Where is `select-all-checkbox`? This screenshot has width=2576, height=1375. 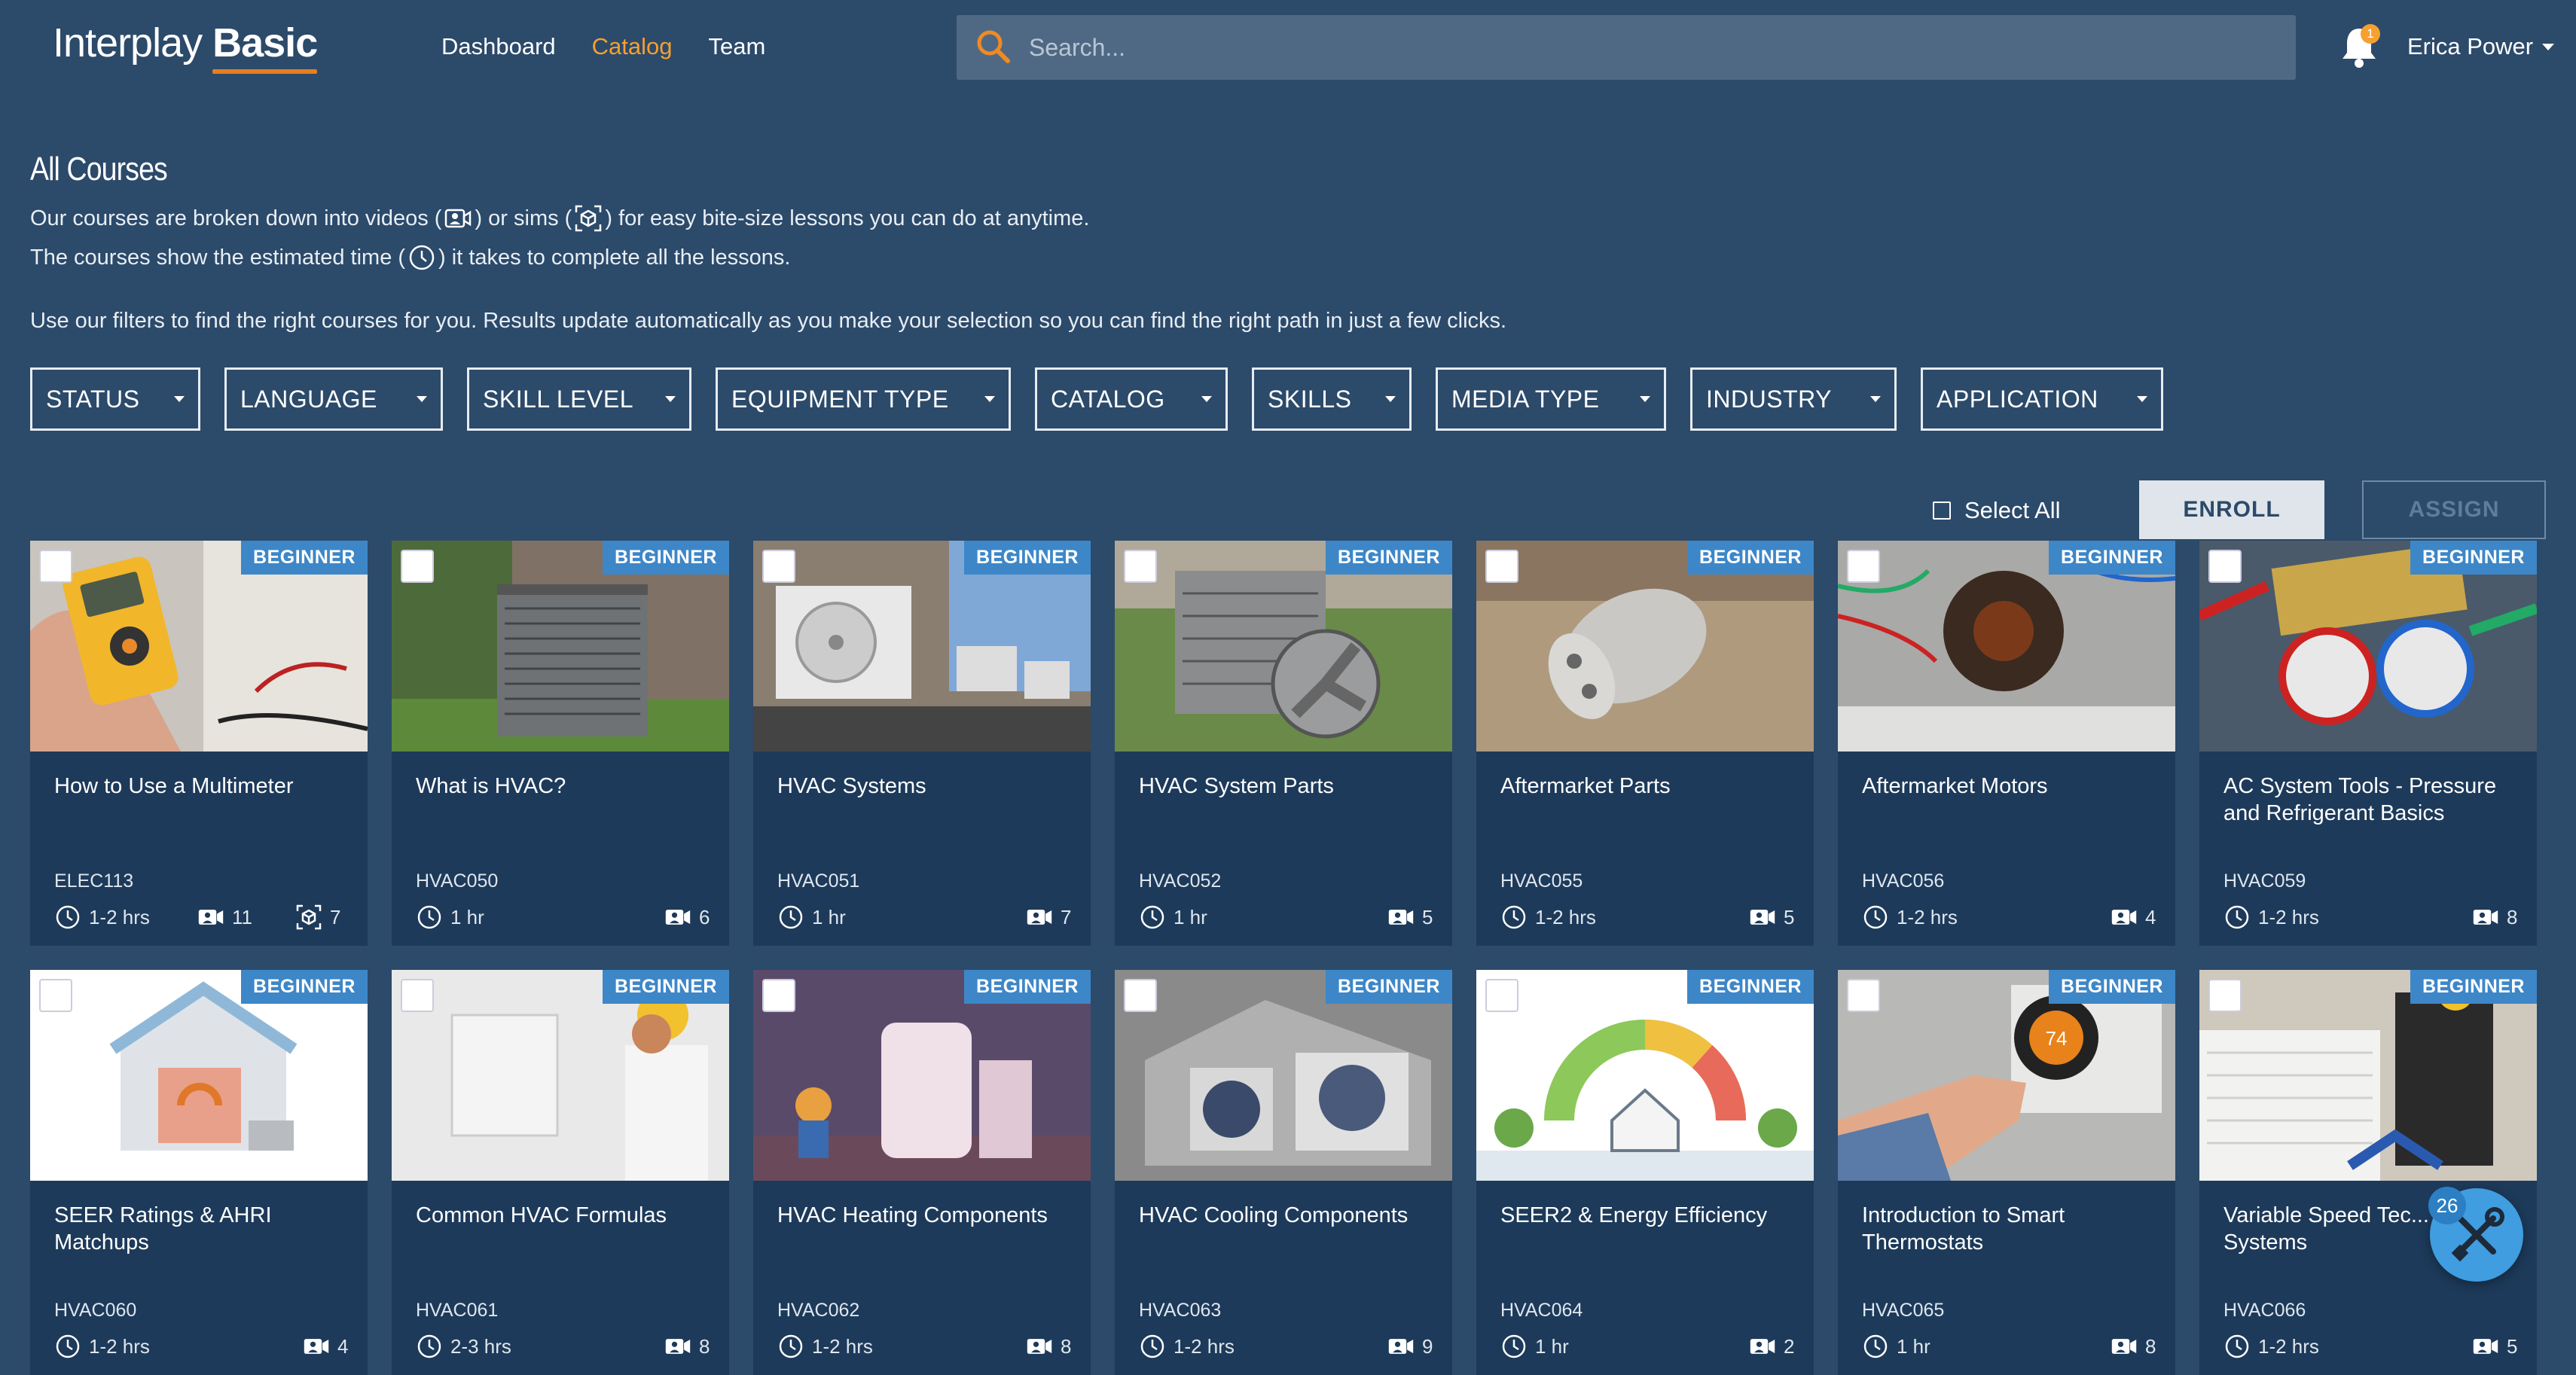 select-all-checkbox is located at coordinates (1942, 511).